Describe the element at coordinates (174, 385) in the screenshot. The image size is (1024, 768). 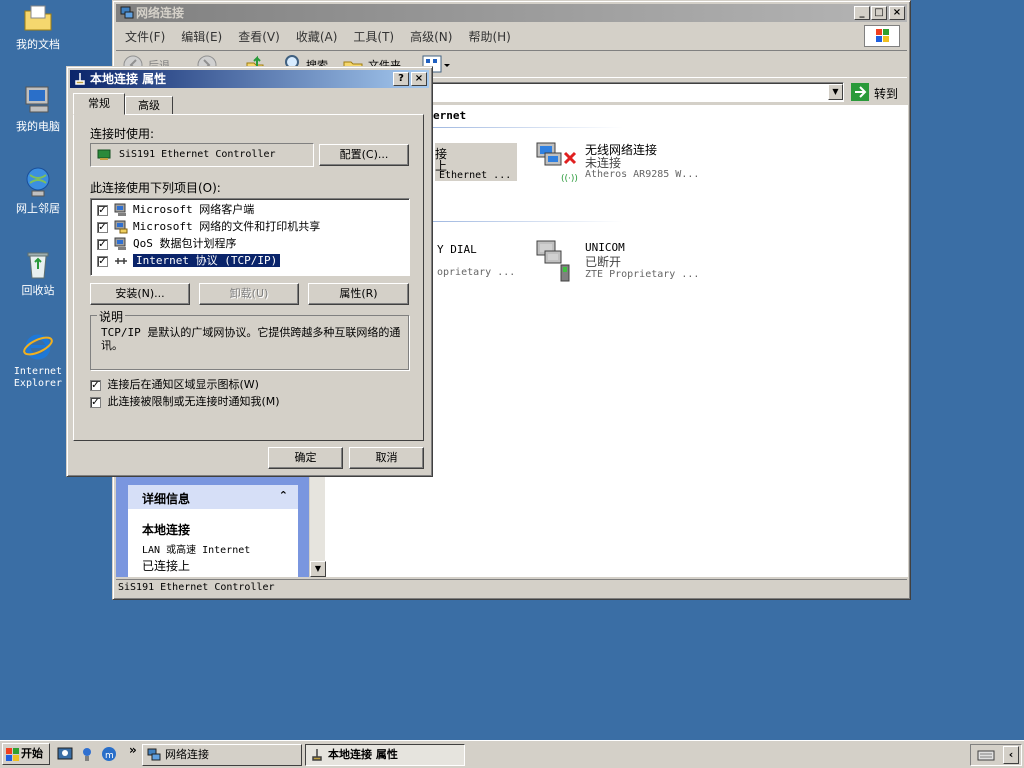
I see `show-icon-option: ✓ 连接后在通知区域显示图标(W)` at that location.